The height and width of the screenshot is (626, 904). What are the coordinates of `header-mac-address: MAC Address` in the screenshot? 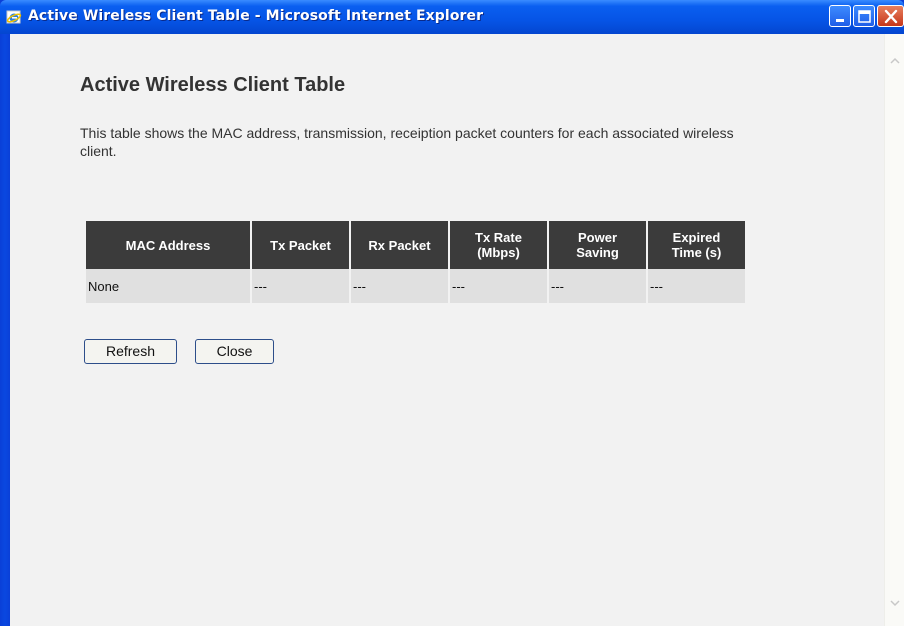 It's located at (168, 245).